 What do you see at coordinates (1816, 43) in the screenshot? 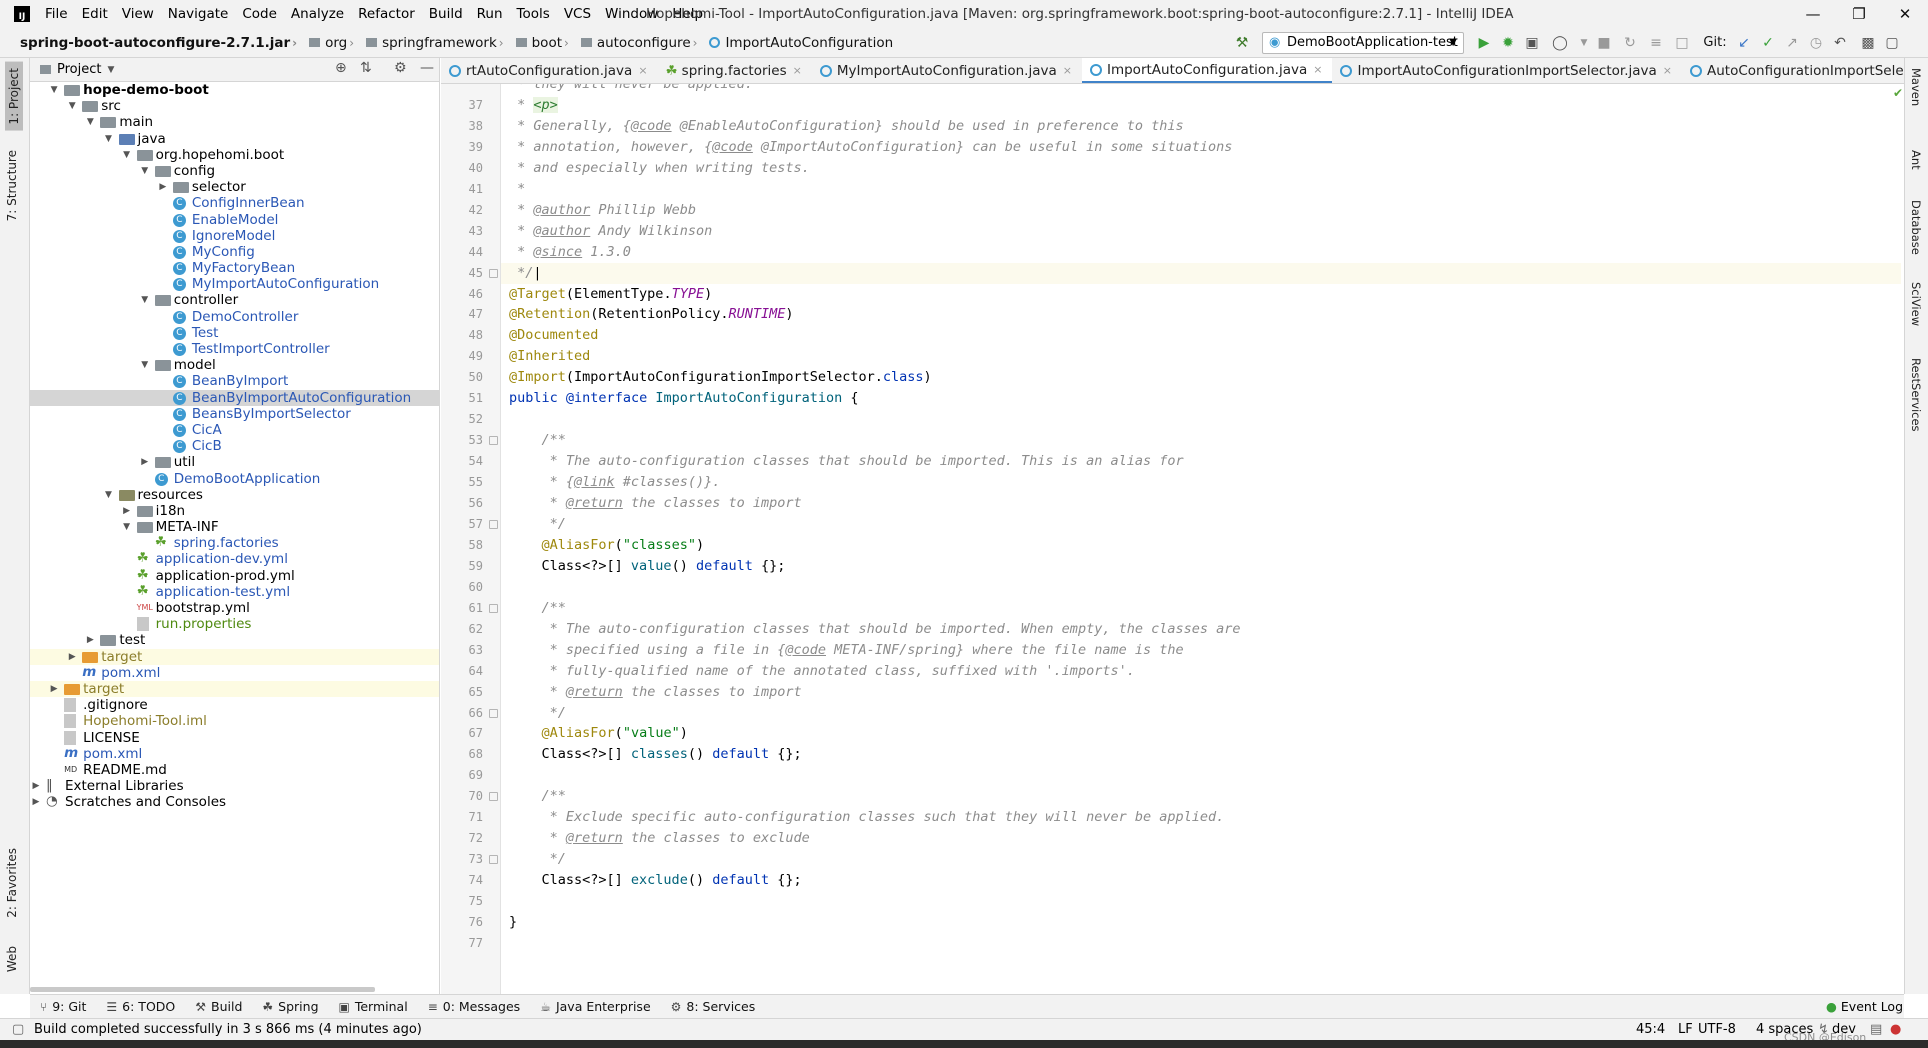
I see `git-history-icon: ◷` at bounding box center [1816, 43].